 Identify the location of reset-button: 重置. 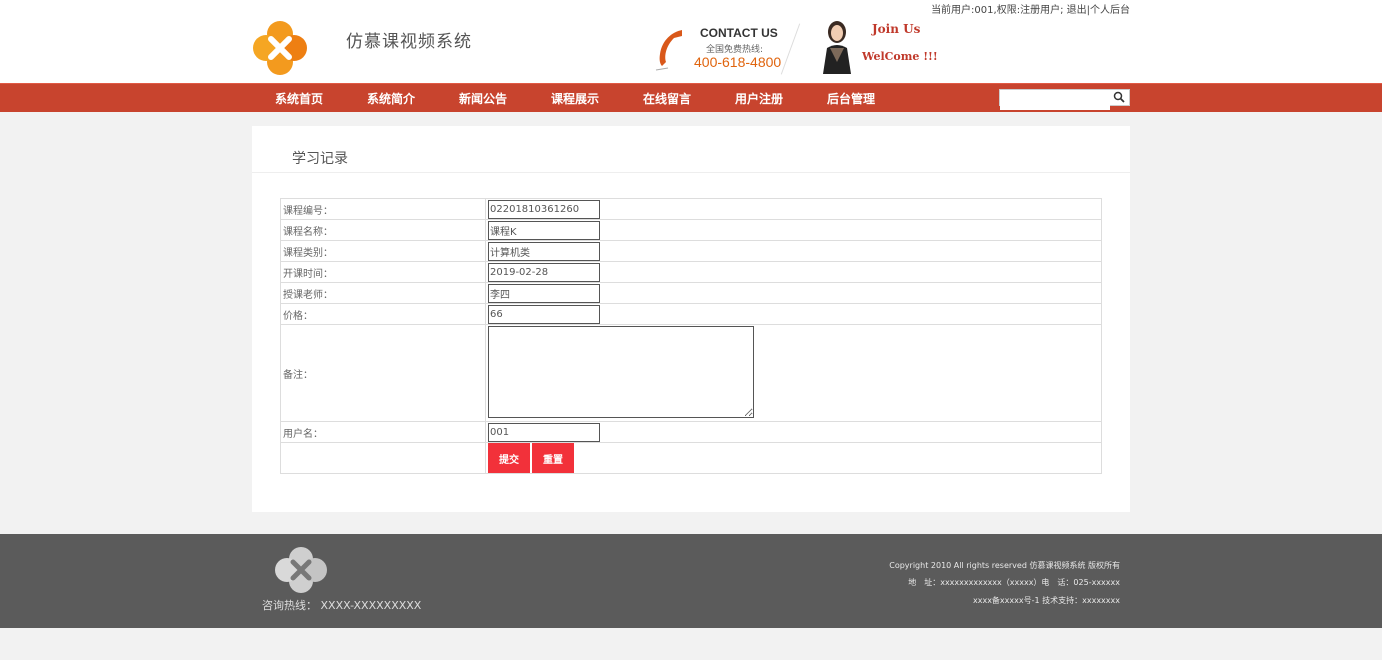
(553, 458).